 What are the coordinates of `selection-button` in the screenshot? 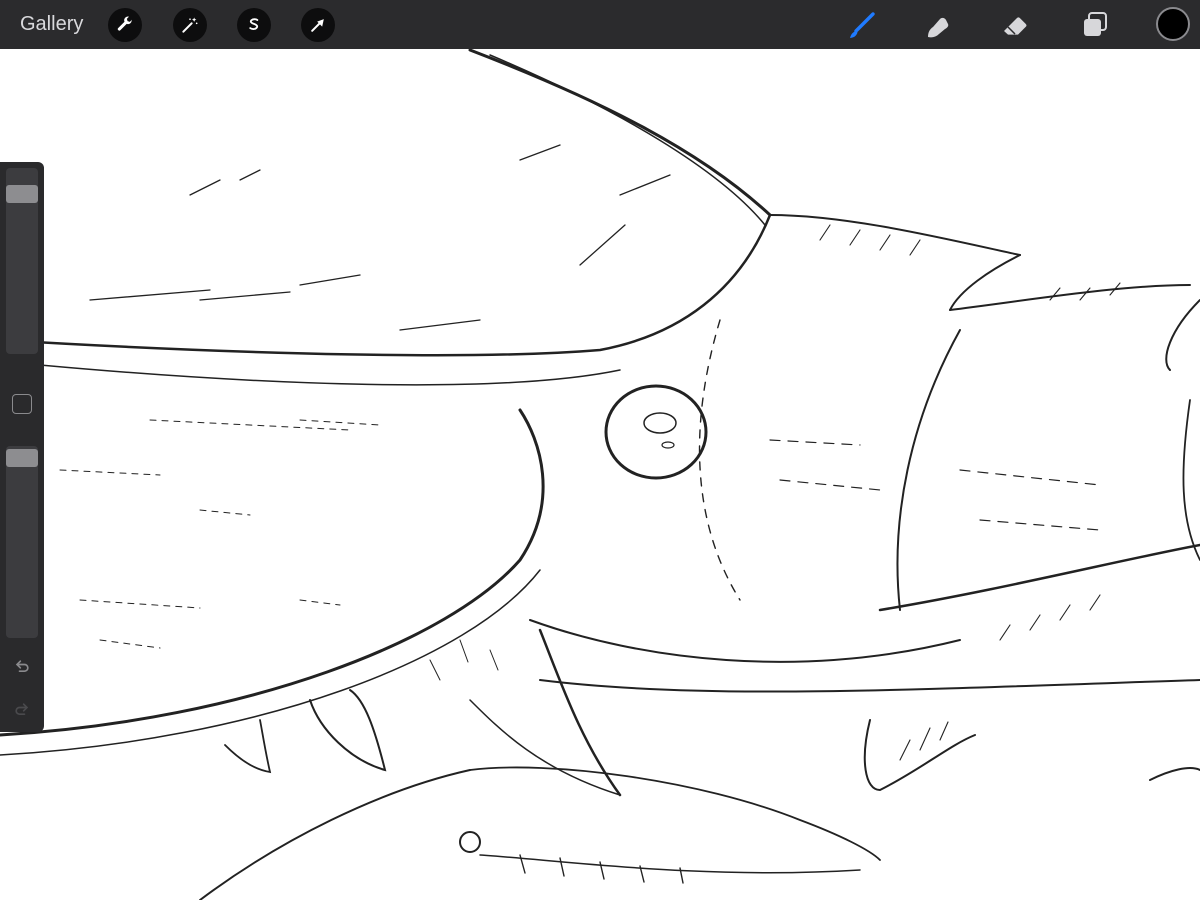 It's located at (254, 25).